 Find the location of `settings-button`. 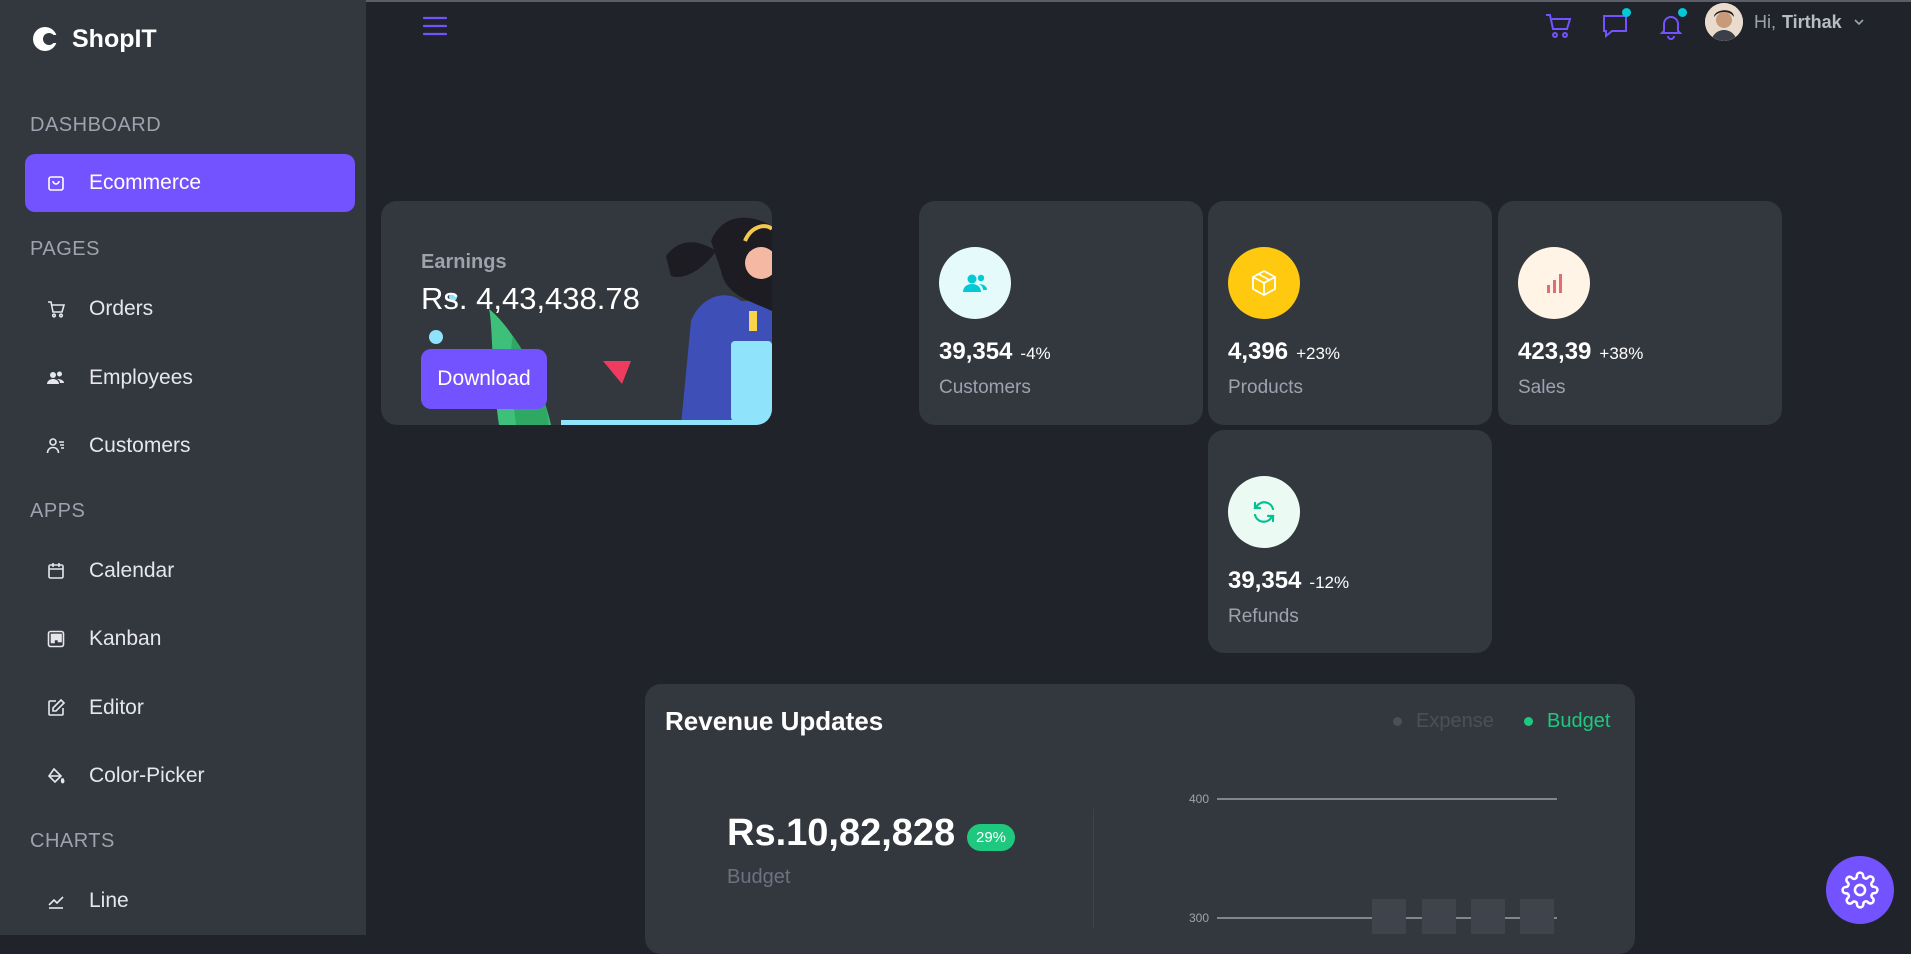

settings-button is located at coordinates (1860, 890).